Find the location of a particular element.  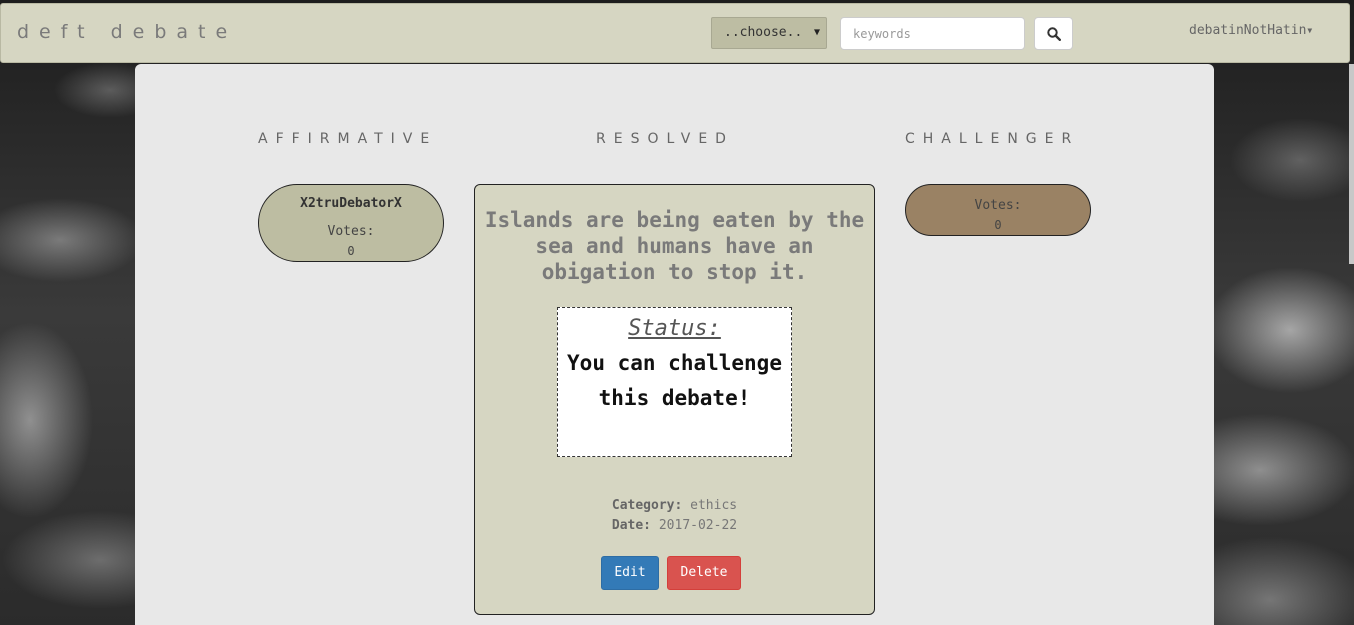

challenger-card: Votes: 0 is located at coordinates (998, 210).